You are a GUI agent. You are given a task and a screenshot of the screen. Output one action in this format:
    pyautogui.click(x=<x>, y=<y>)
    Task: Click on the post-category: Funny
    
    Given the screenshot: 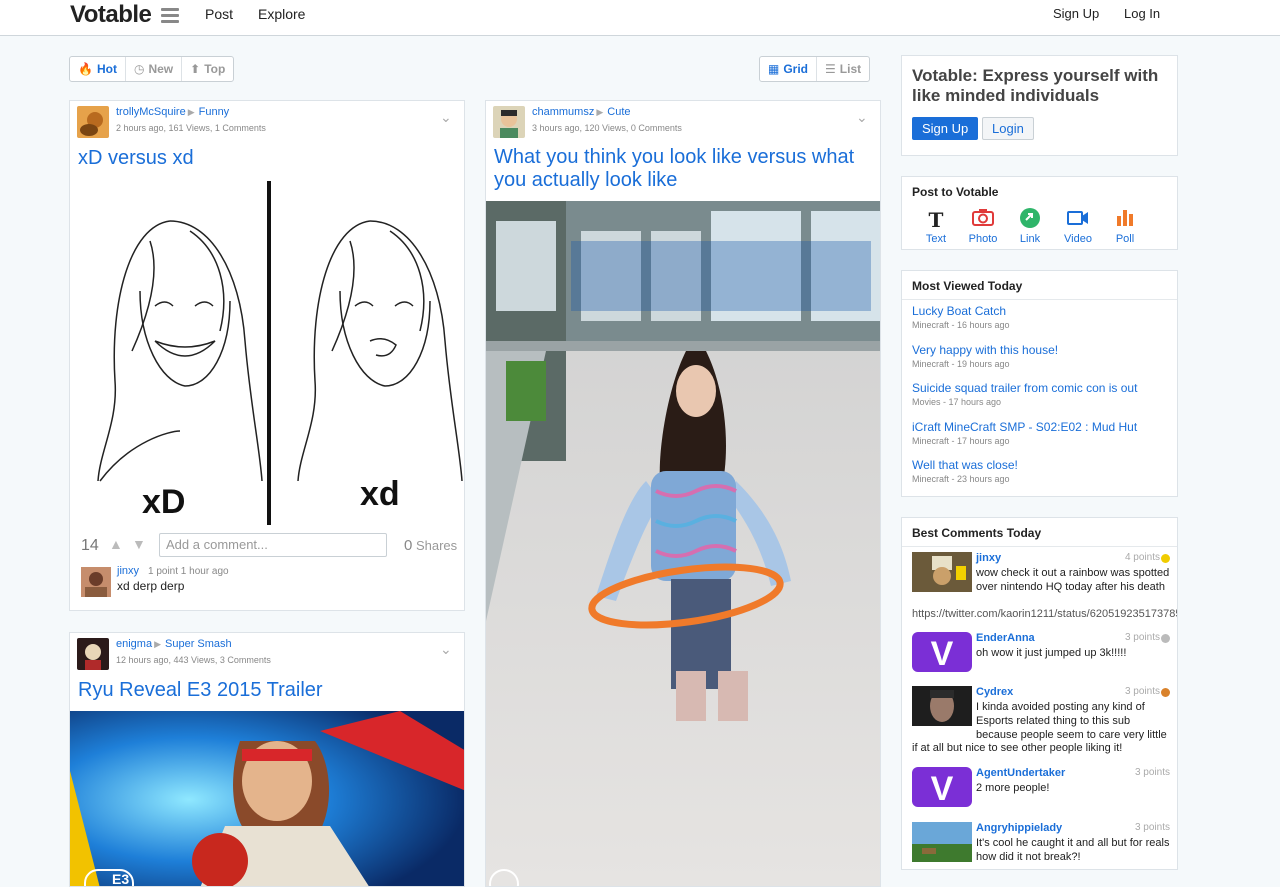 What is the action you would take?
    pyautogui.click(x=214, y=112)
    